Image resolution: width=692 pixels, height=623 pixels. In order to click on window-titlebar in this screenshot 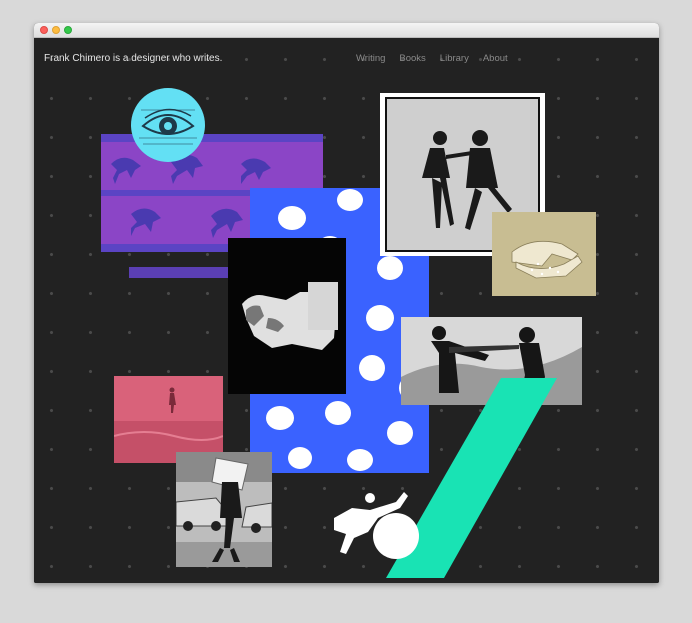, I will do `click(346, 30)`.